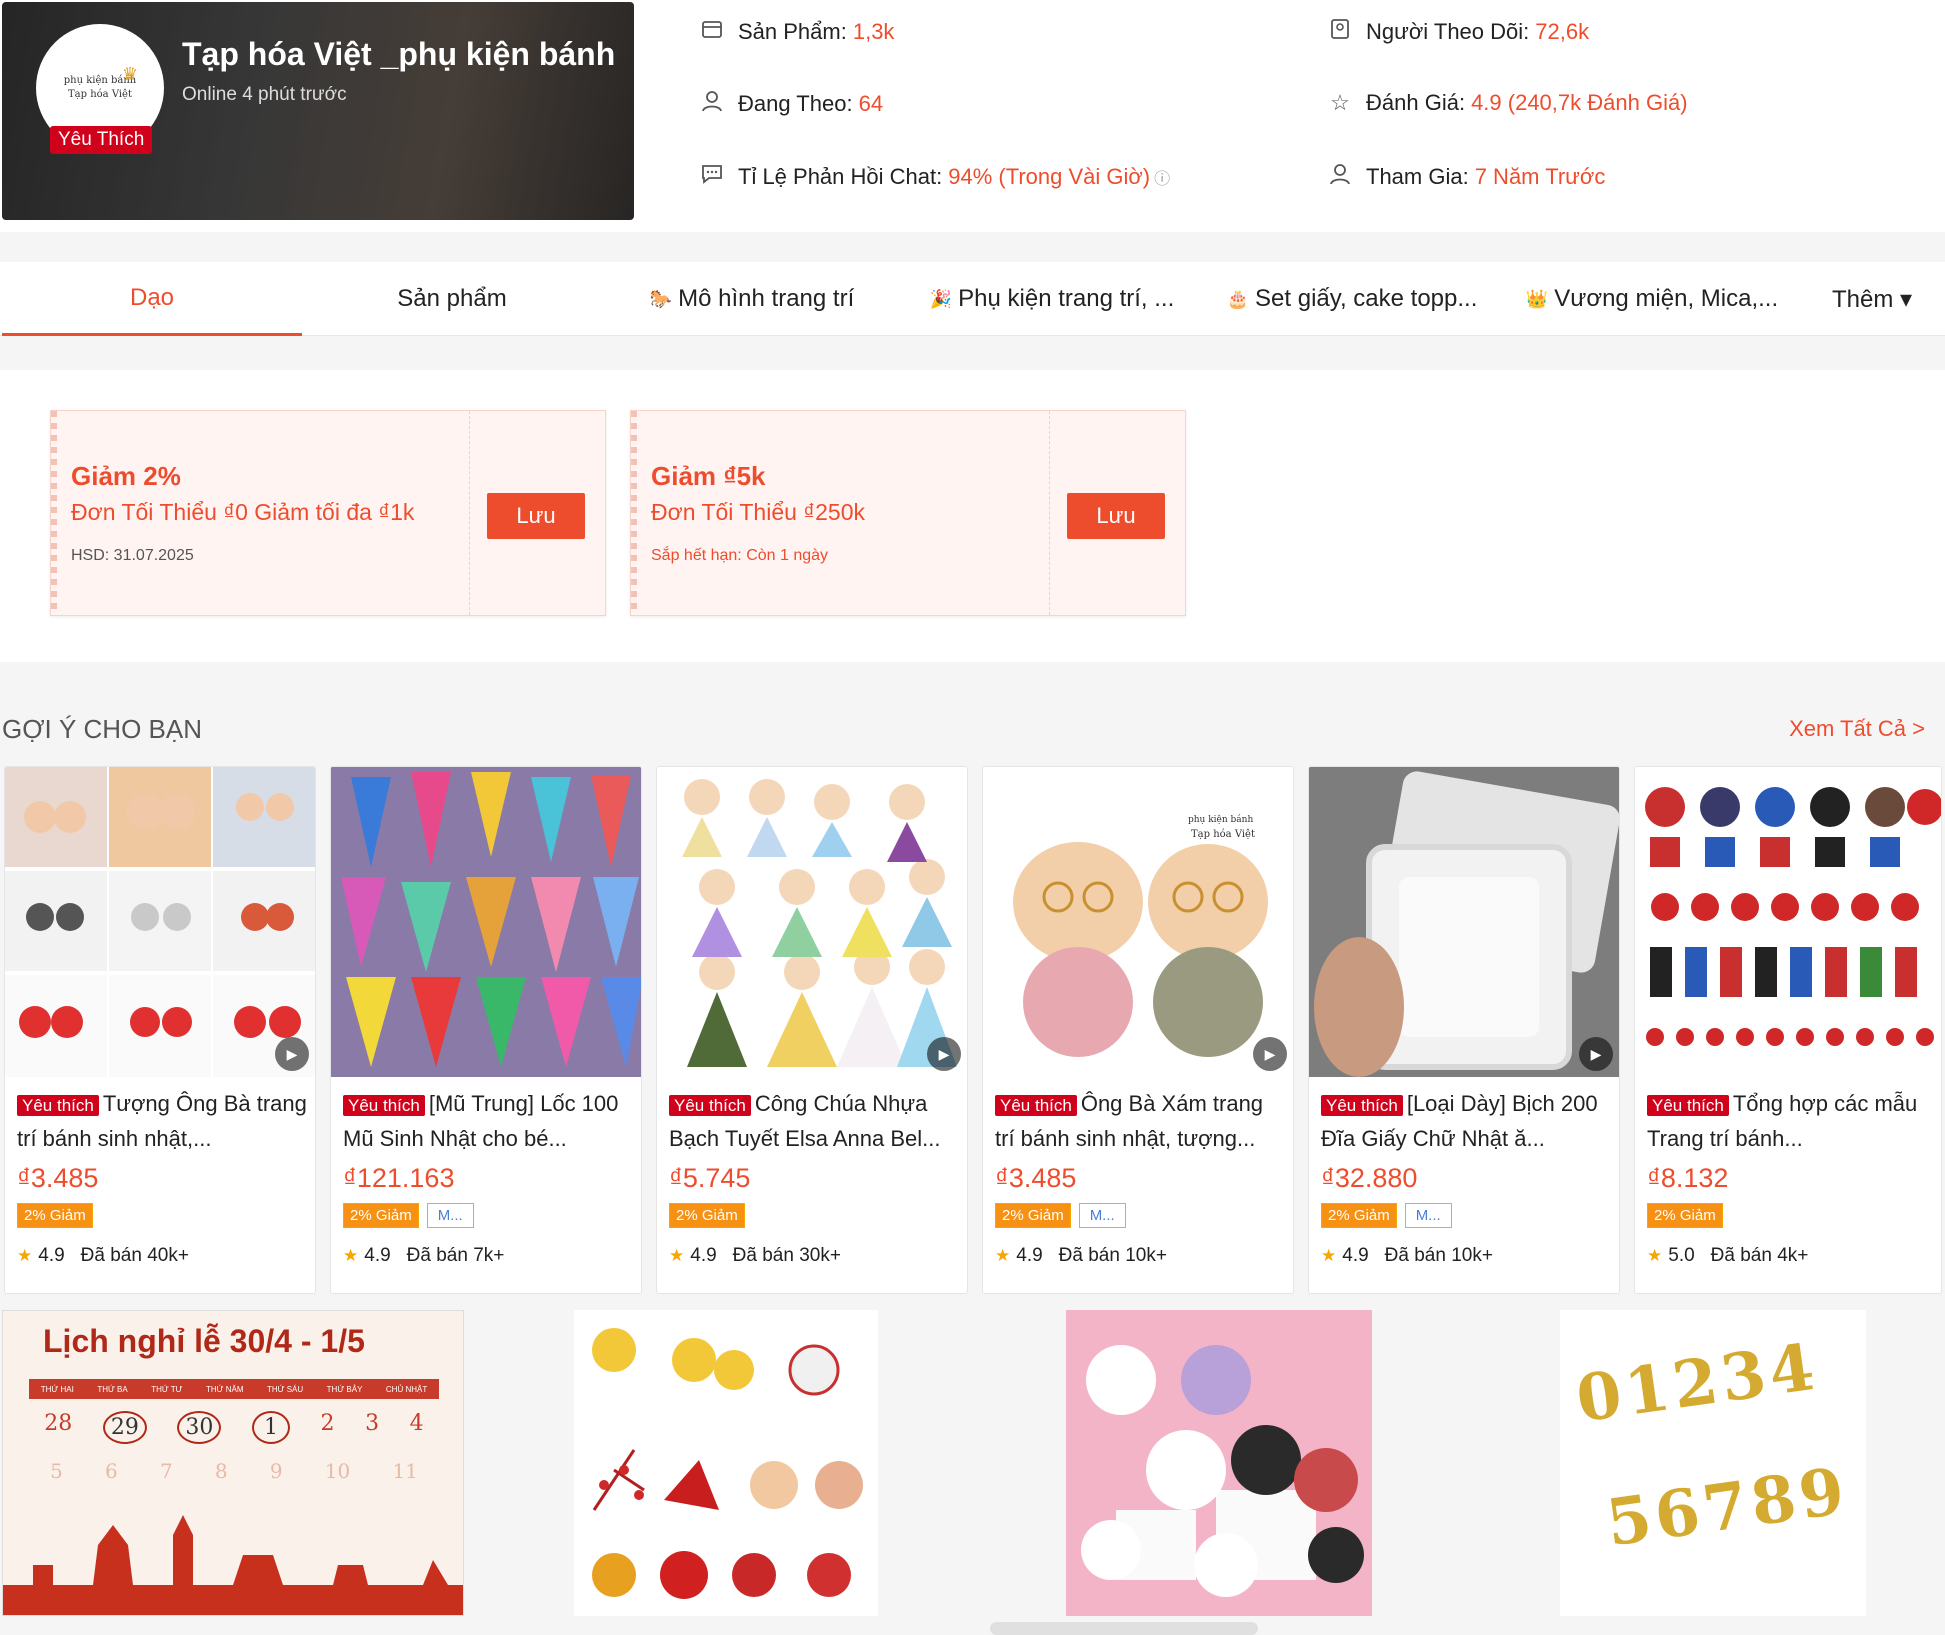 Image resolution: width=1945 pixels, height=1635 pixels. I want to click on weekday: THỨ TƯ, so click(167, 1389).